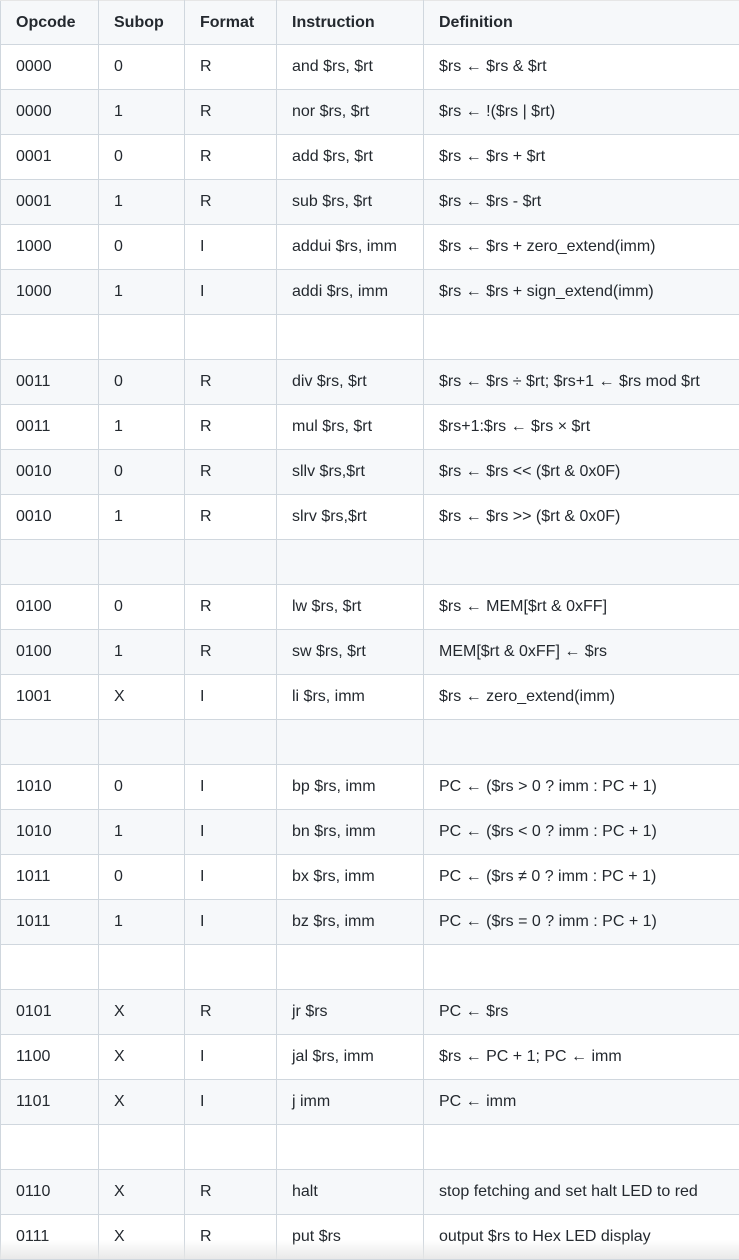  I want to click on cell-instruction: halt, so click(350, 1192).